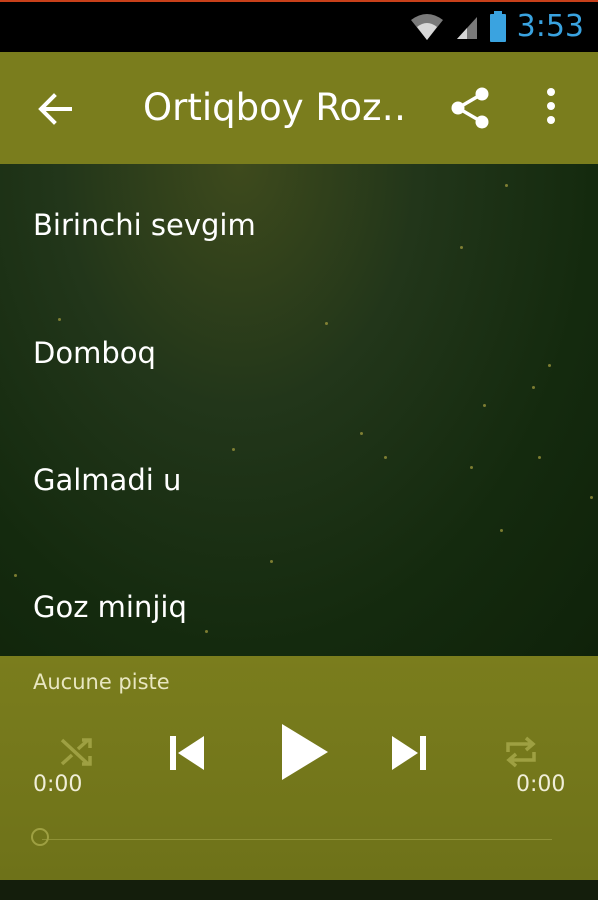 The width and height of the screenshot is (598, 900). Describe the element at coordinates (305, 752) in the screenshot. I see `play-icon` at that location.